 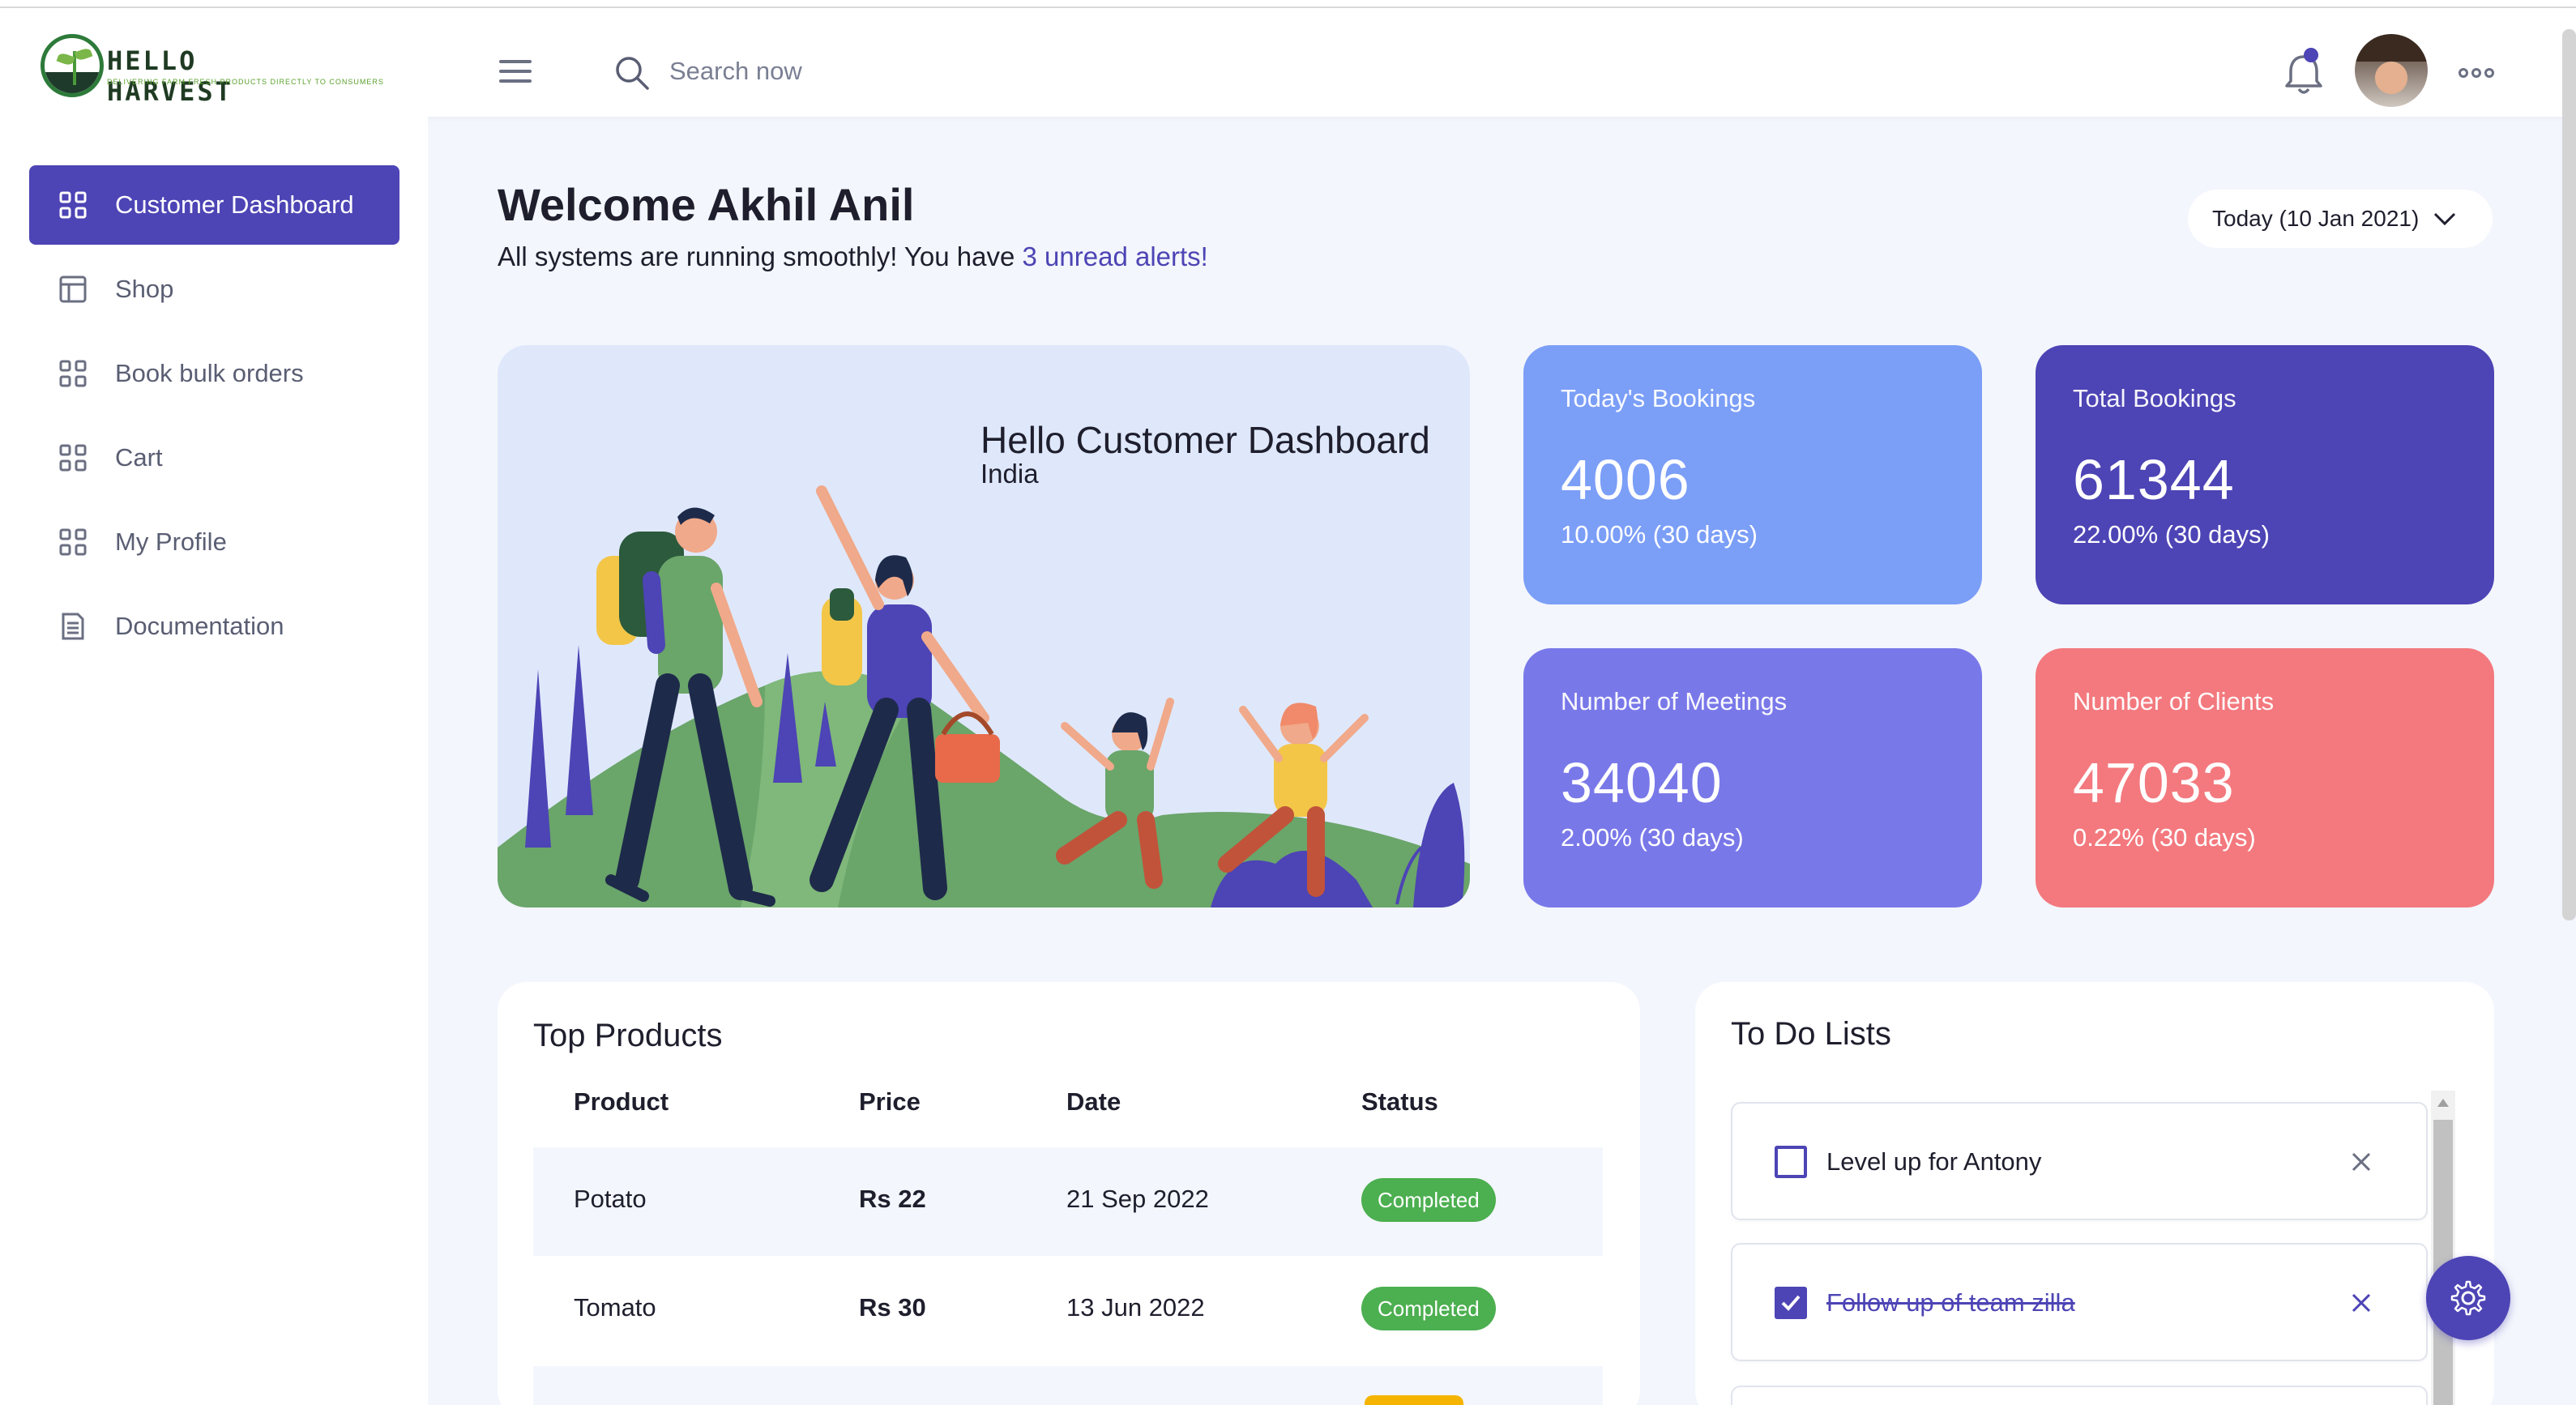 What do you see at coordinates (2164, 838) in the screenshot?
I see `stat-change: 0.22% (30 days)` at bounding box center [2164, 838].